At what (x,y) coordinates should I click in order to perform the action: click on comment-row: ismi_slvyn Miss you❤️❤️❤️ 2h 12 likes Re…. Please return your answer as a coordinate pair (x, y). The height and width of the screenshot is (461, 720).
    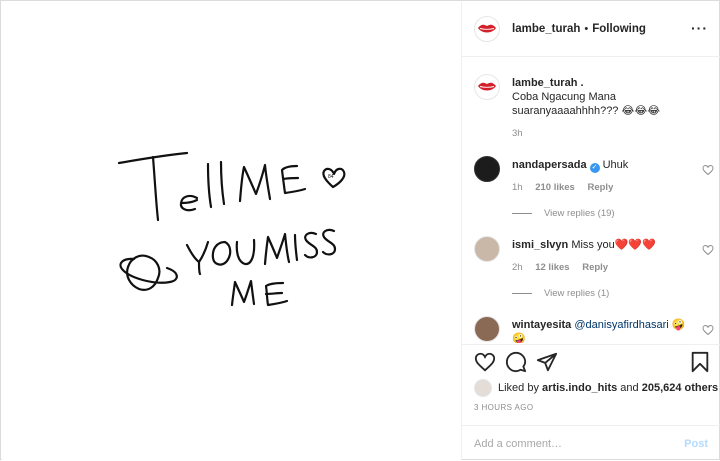
    Looking at the image, I should click on (594, 271).